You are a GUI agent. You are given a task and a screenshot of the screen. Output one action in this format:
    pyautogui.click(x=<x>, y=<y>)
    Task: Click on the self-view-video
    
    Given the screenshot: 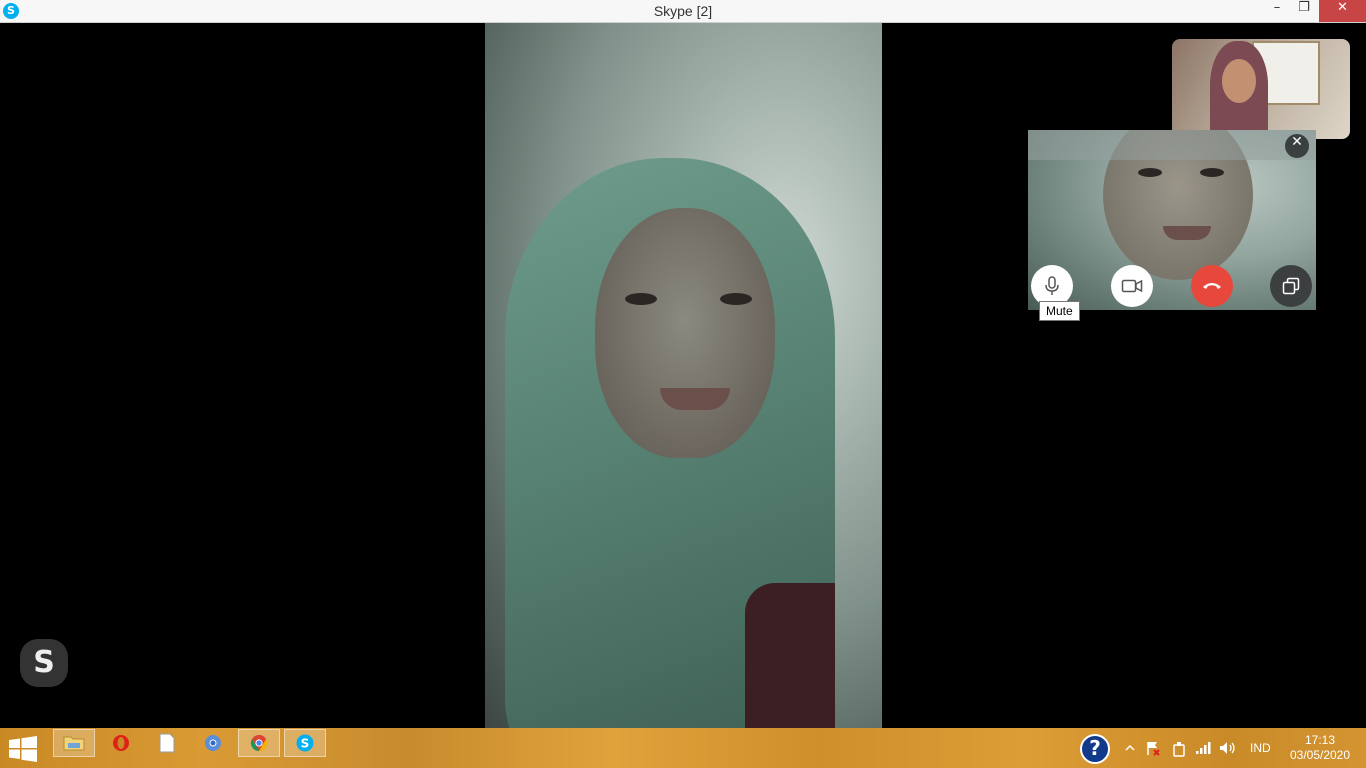 What is the action you would take?
    pyautogui.click(x=1261, y=89)
    